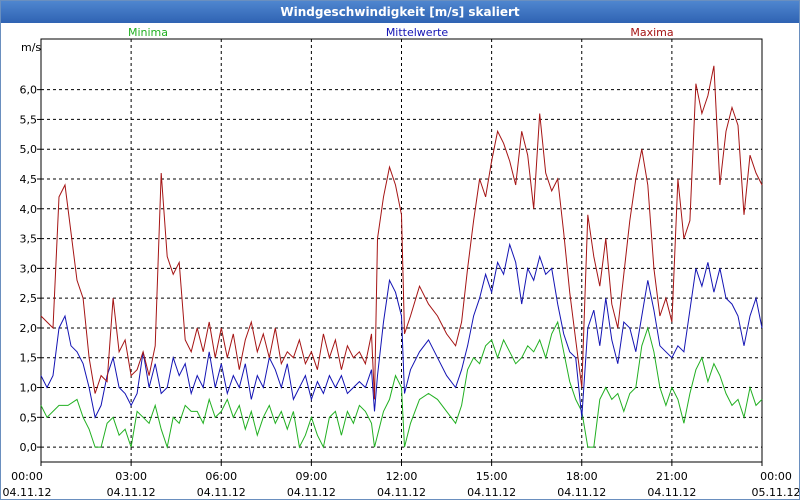  I want to click on x-tick-time: 15:00, so click(492, 476).